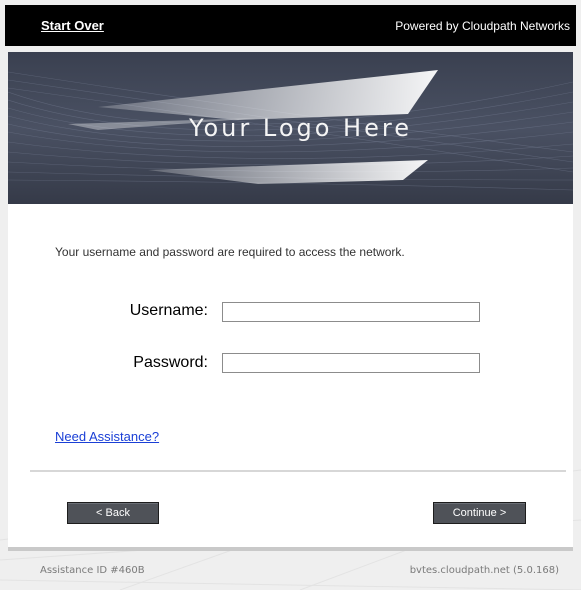  Describe the element at coordinates (107, 436) in the screenshot. I see `need-assistance-link: Need Assistance?` at that location.